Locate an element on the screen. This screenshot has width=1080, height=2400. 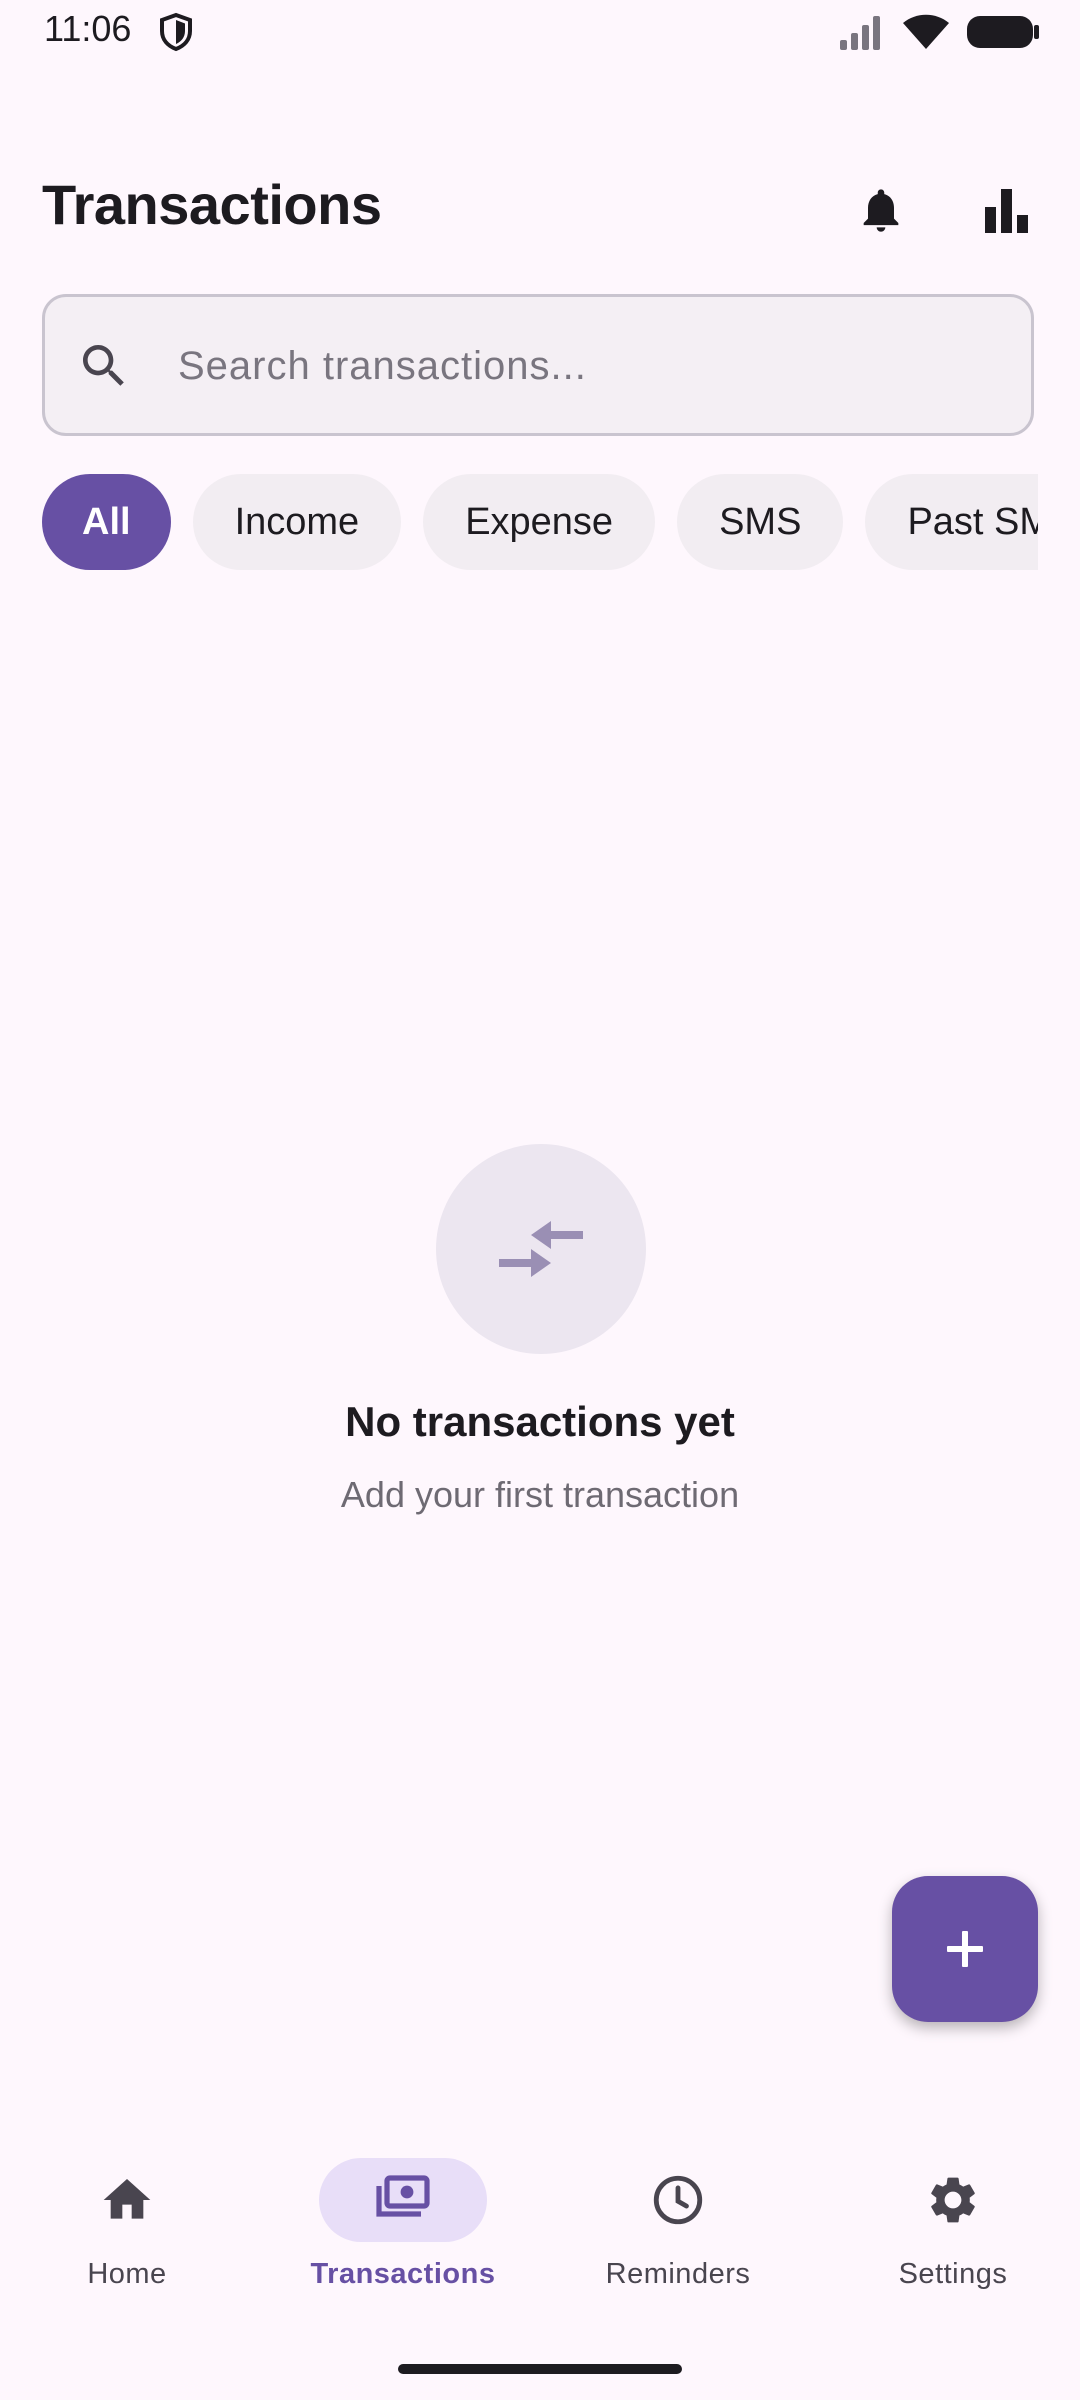
nav-item-settings: Settings is located at coordinates (953, 2235).